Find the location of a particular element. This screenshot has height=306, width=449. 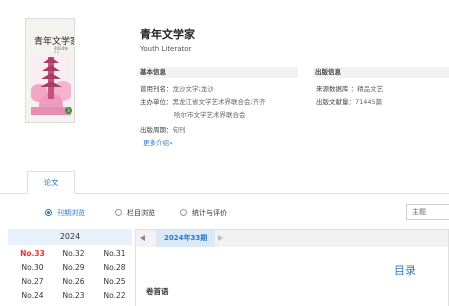

source-db-row: 来源数据库 ：精品文艺 is located at coordinates (349, 89).